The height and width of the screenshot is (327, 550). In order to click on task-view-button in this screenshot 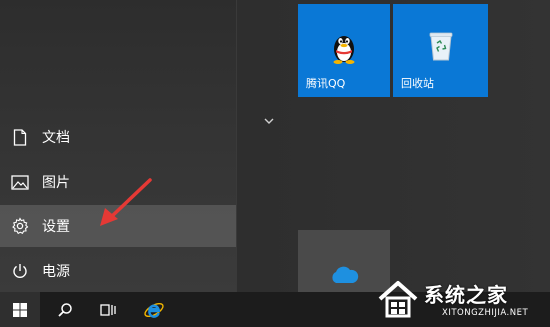, I will do `click(108, 309)`.